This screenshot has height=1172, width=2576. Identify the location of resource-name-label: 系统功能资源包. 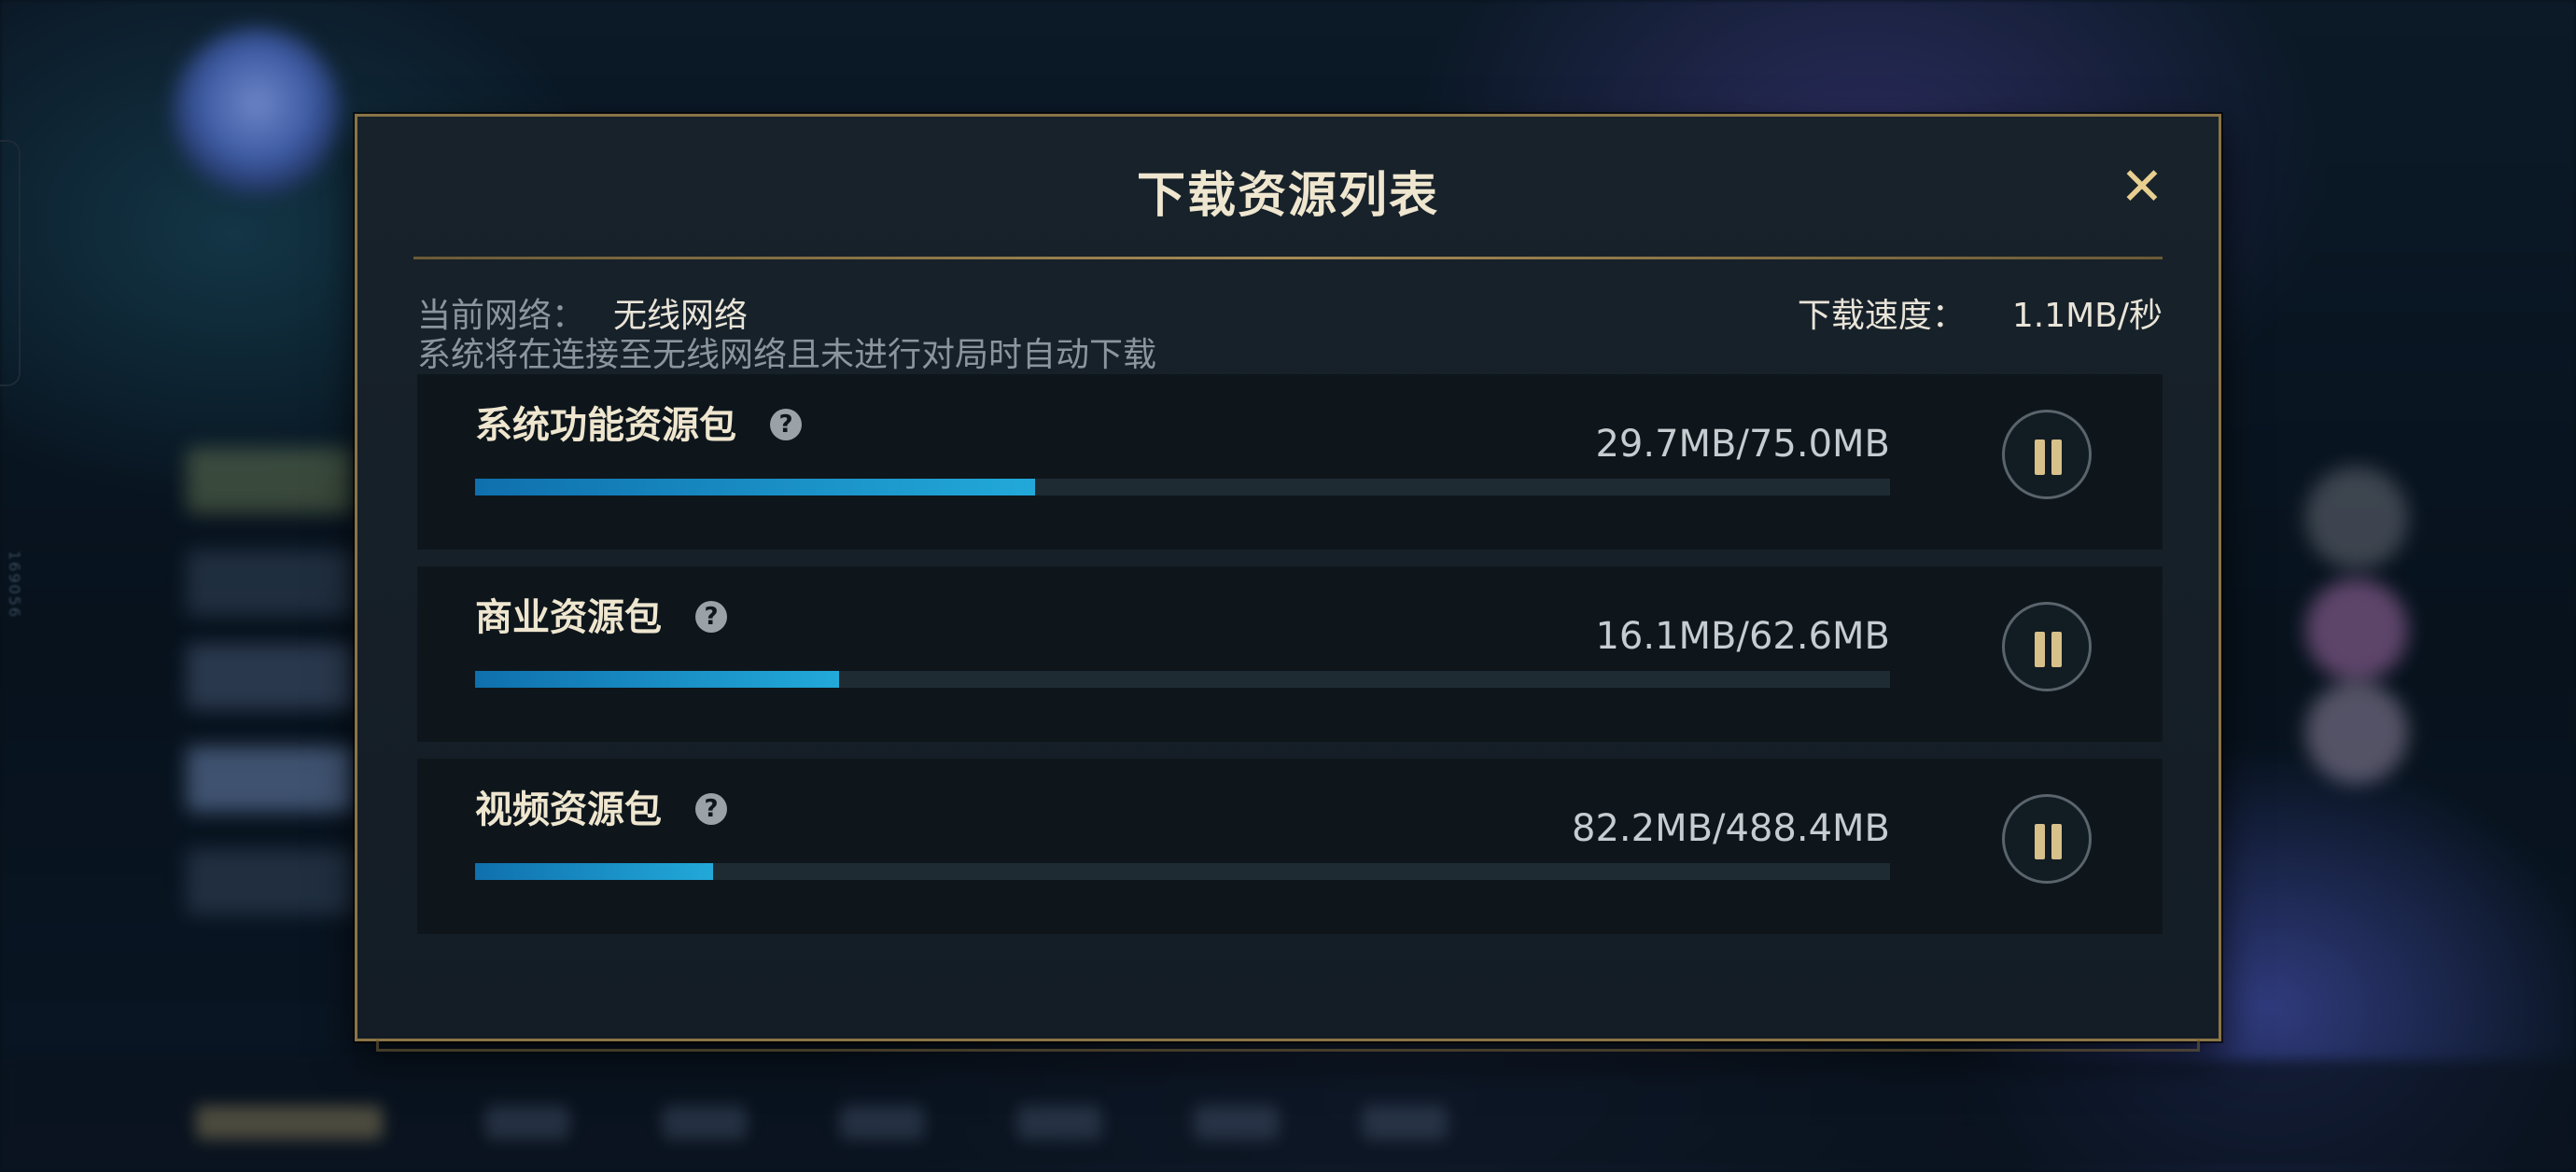
(605, 425).